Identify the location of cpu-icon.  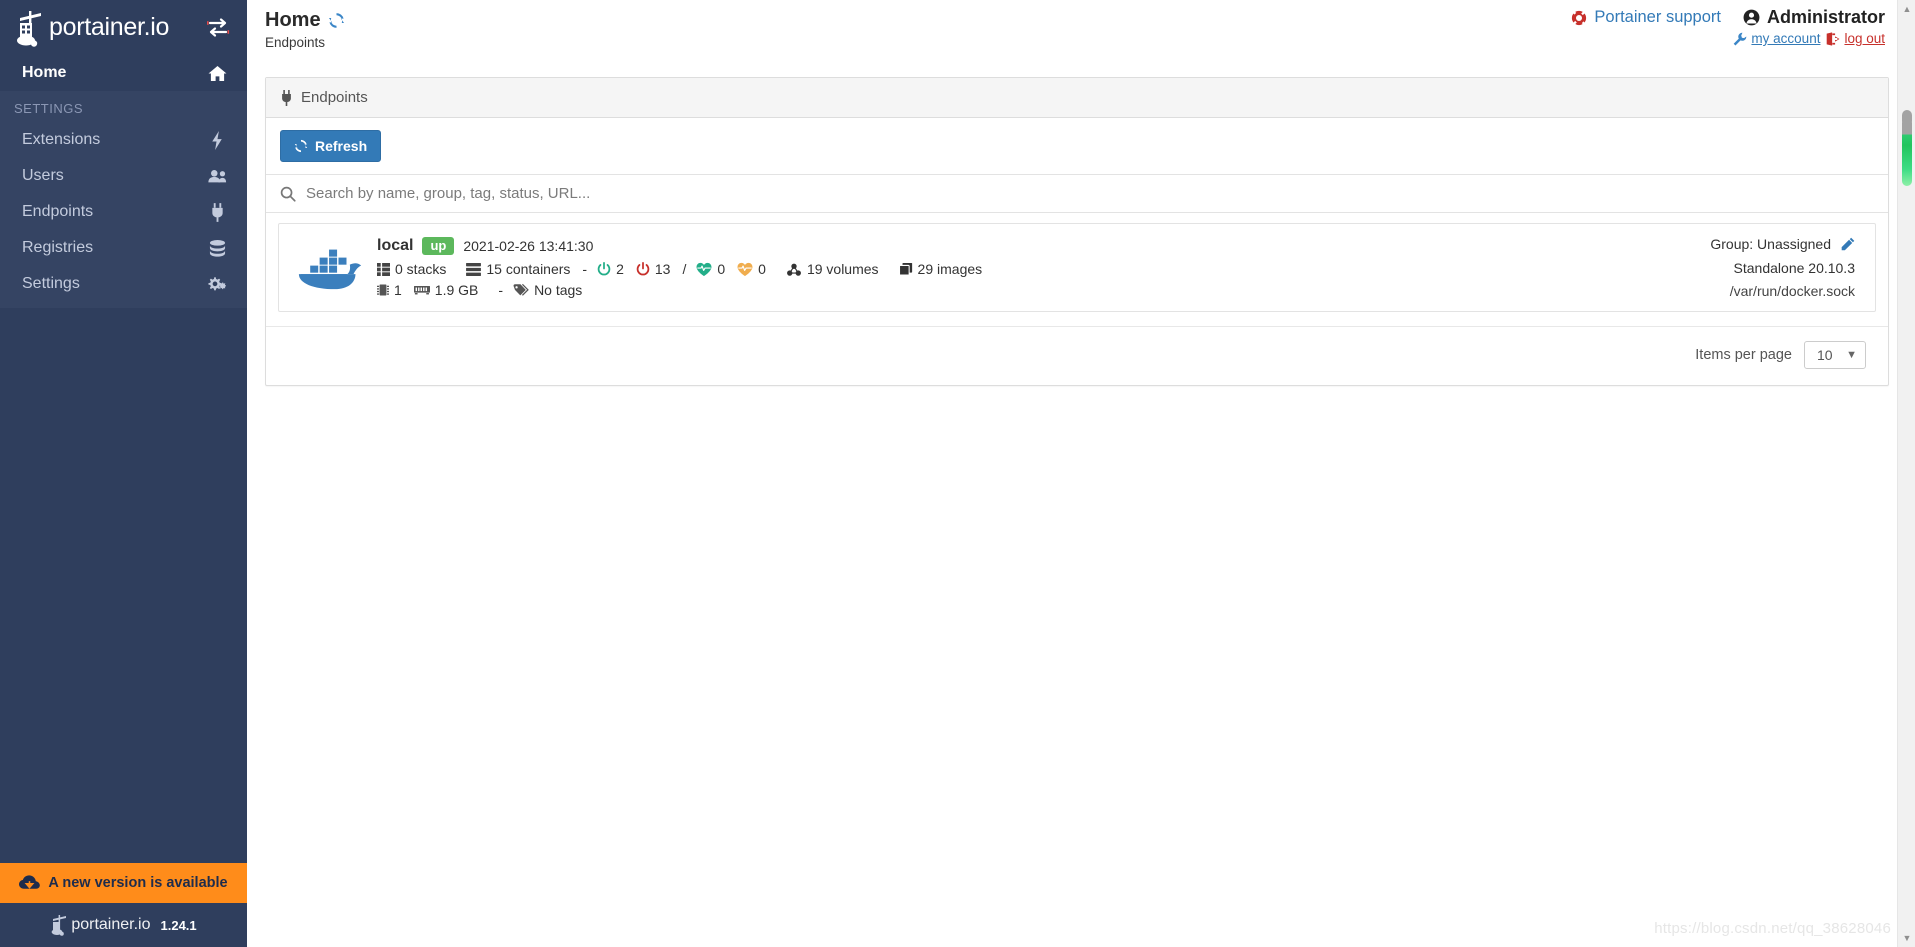
(383, 290).